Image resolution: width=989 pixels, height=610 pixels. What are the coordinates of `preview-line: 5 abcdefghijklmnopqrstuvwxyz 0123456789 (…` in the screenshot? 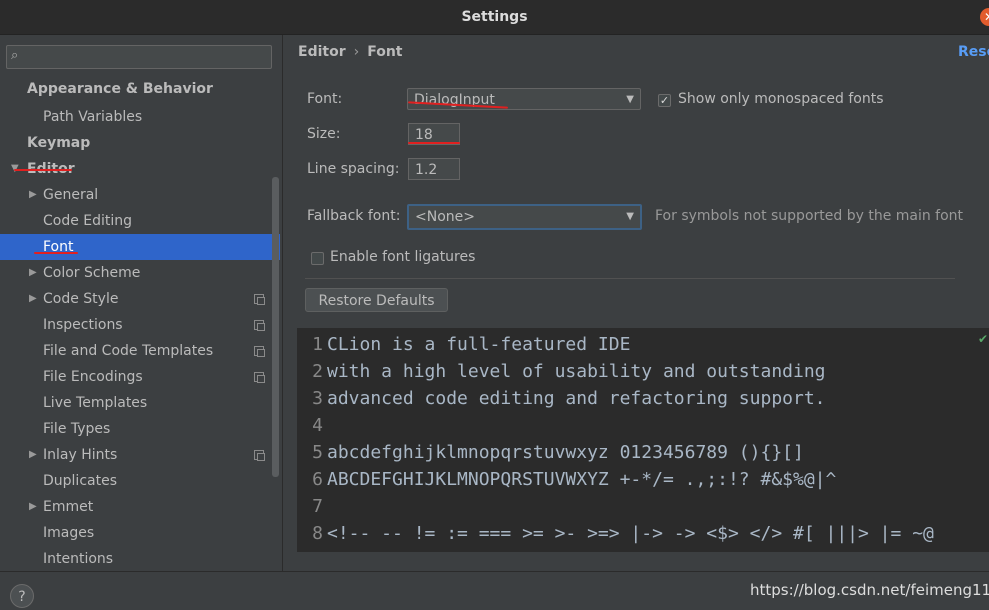 It's located at (550, 452).